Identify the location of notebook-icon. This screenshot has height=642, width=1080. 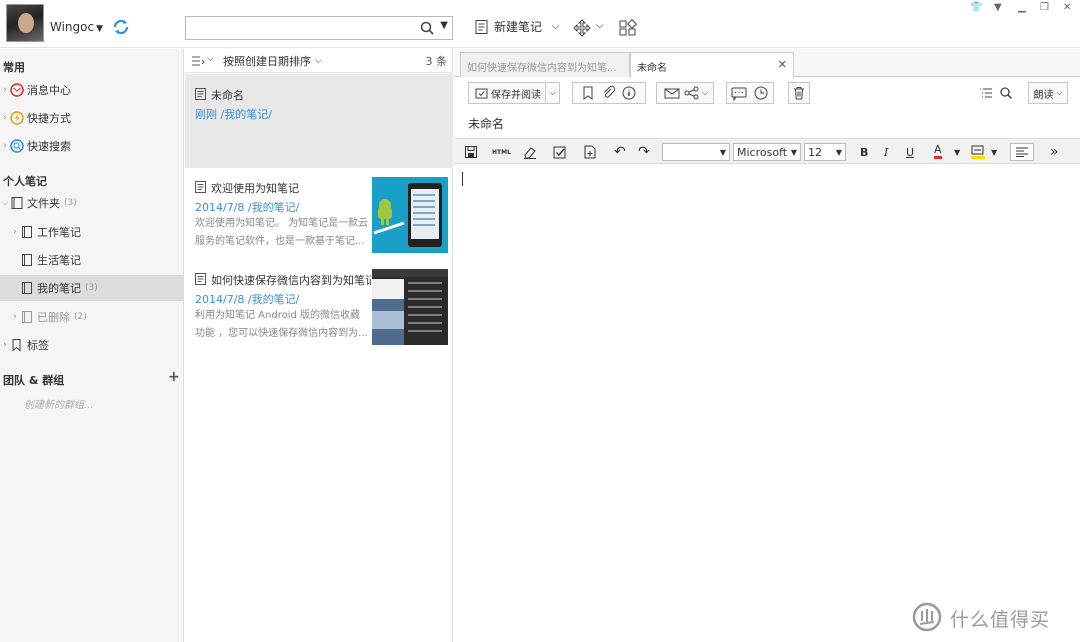
(27, 232).